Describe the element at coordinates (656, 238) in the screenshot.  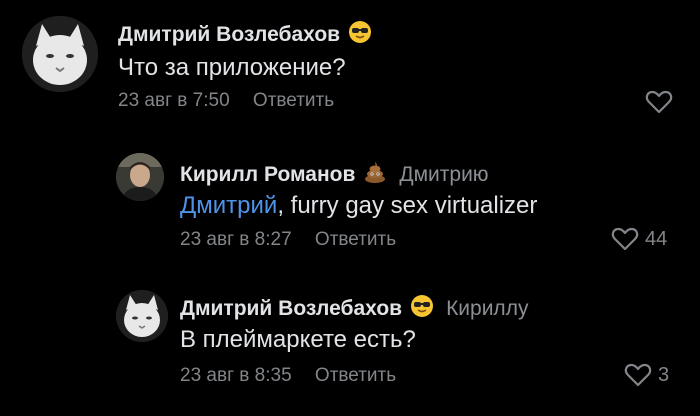
I see `like-count: 44` at that location.